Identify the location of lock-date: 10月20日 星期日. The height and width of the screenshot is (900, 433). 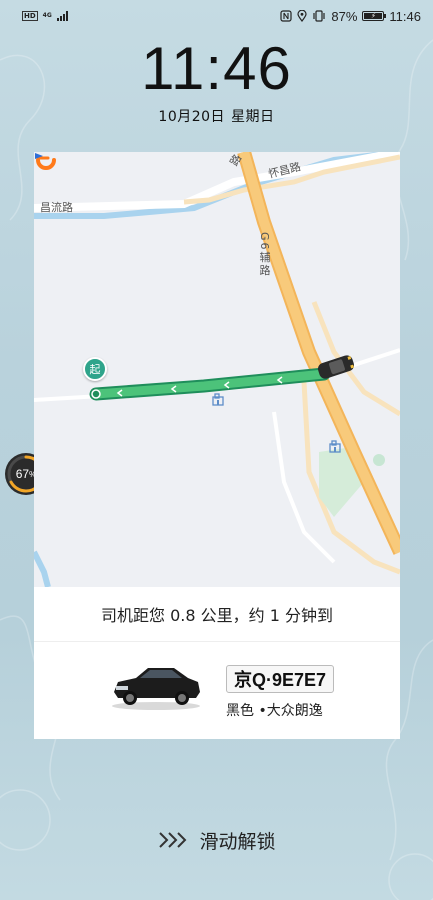
(216, 116).